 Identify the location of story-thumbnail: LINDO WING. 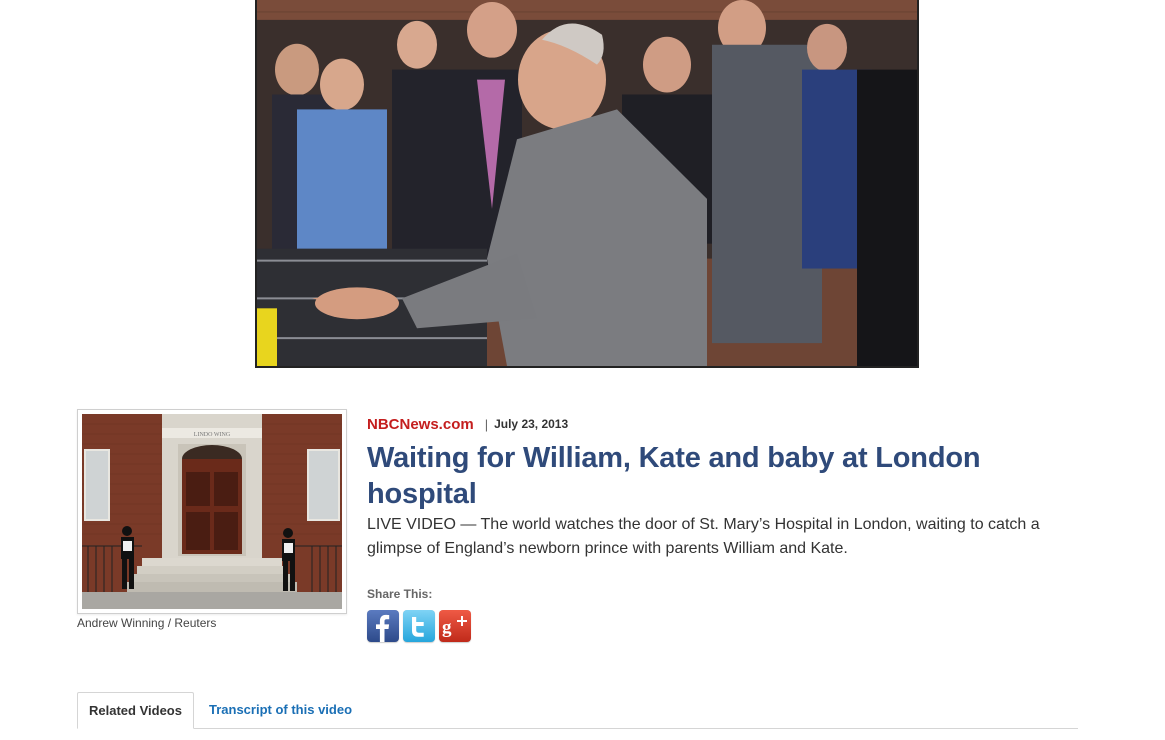
(212, 511).